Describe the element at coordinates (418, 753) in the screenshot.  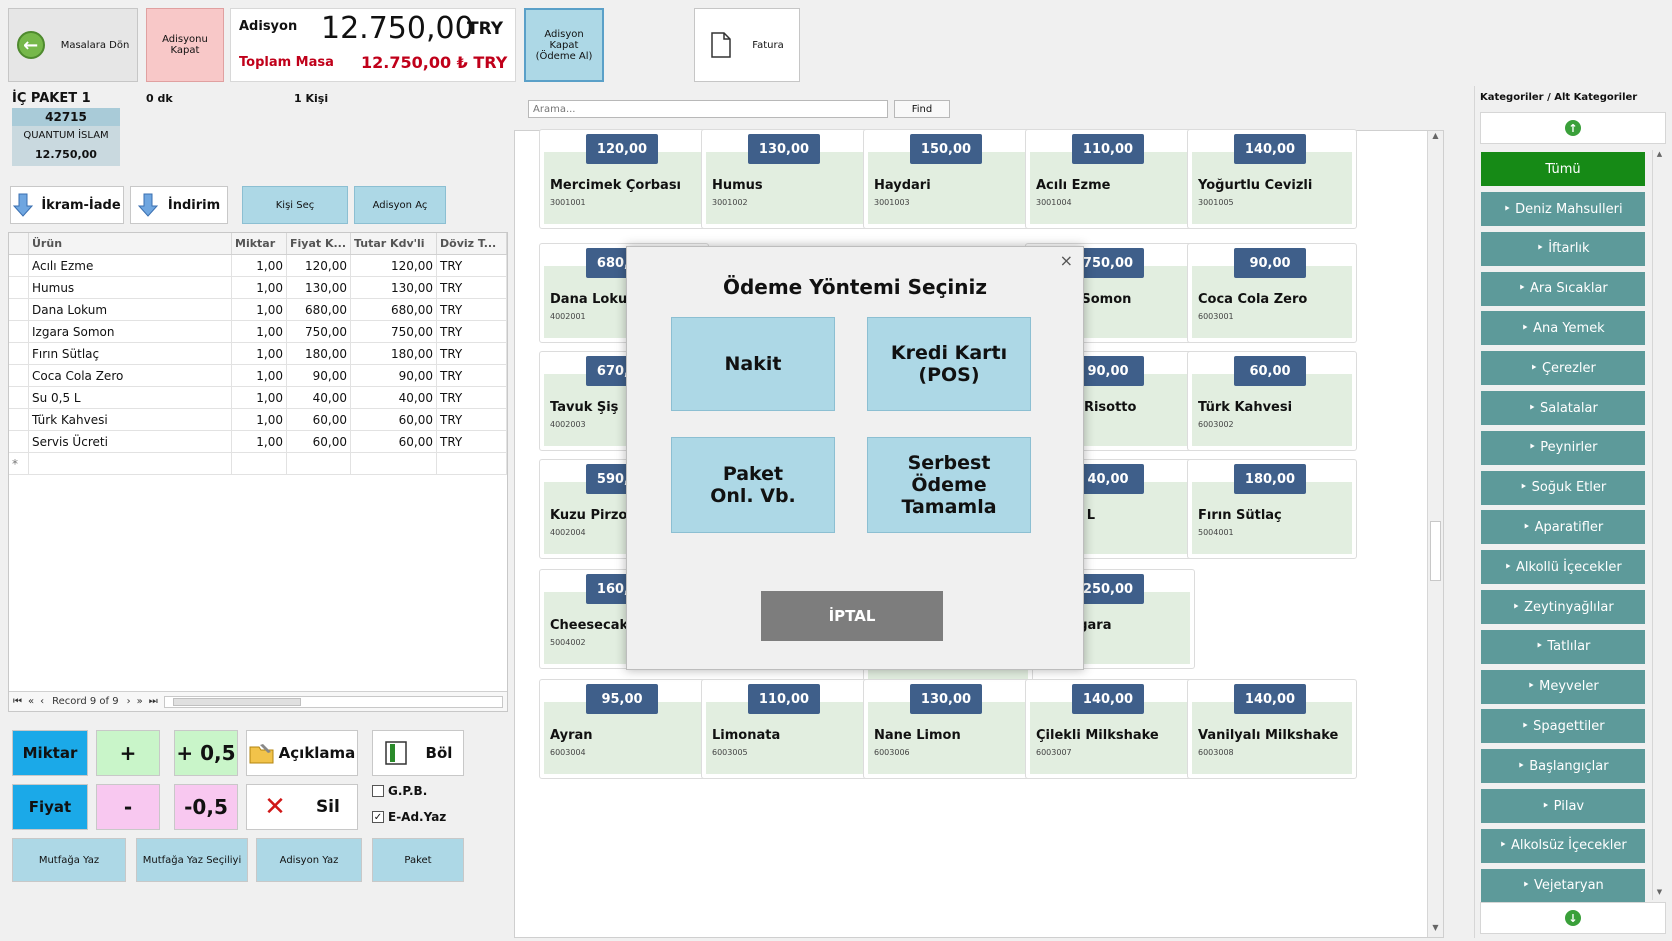
I see `split-button: Böl` at that location.